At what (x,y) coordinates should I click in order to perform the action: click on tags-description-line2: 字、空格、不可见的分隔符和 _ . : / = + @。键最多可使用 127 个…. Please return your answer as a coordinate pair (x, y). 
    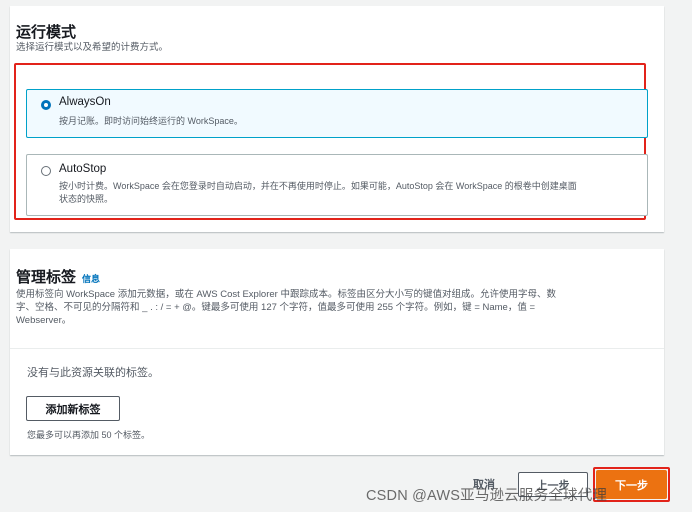
    Looking at the image, I should click on (276, 307).